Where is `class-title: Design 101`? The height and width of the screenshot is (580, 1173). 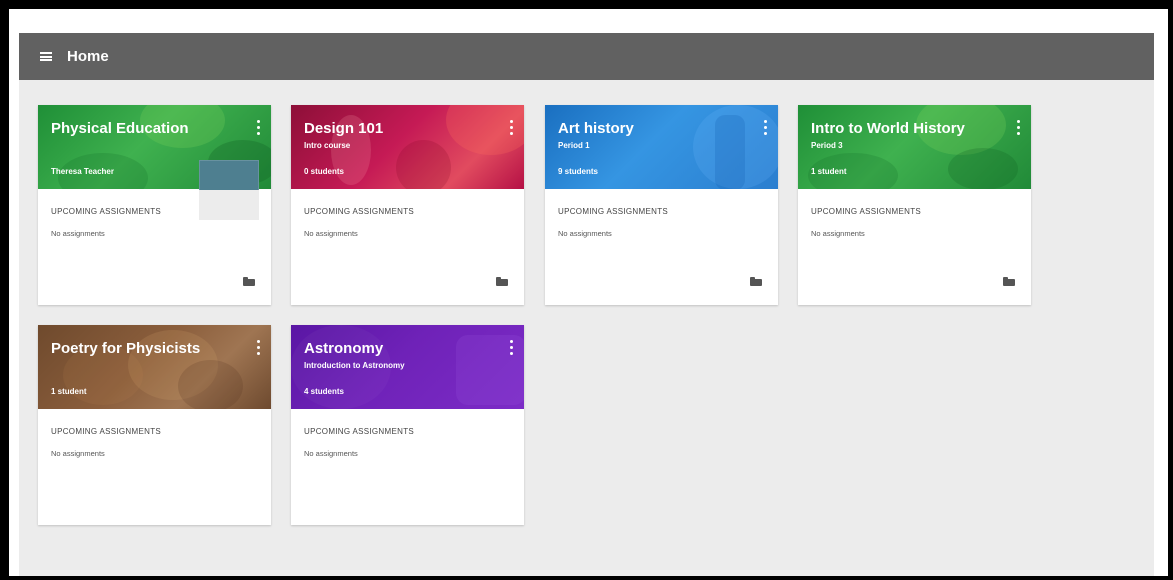
class-title: Design 101 is located at coordinates (343, 128).